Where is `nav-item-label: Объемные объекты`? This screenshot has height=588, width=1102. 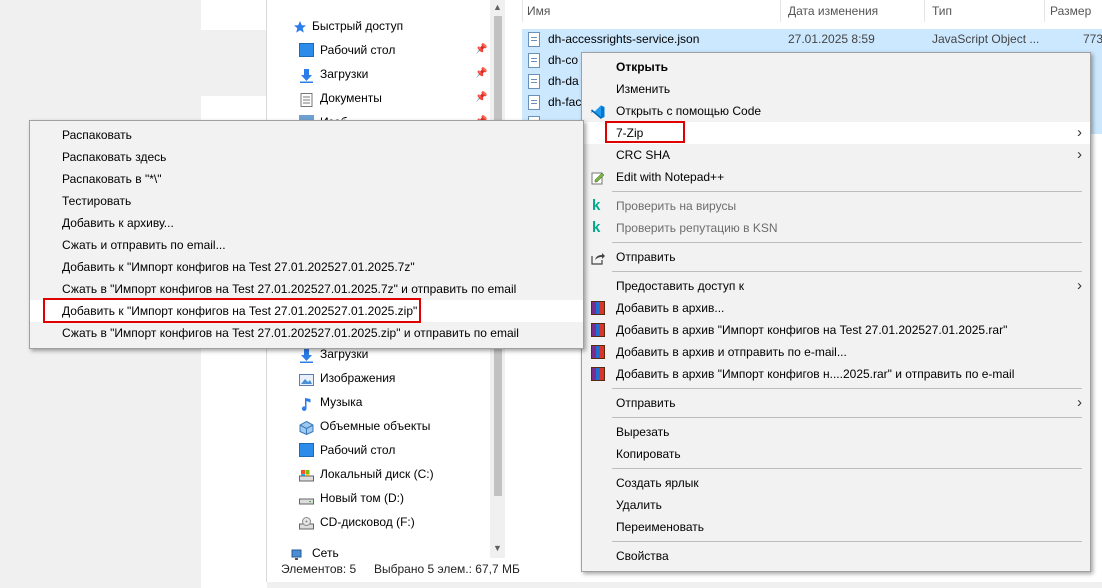
nav-item-label: Объемные объекты is located at coordinates (375, 426).